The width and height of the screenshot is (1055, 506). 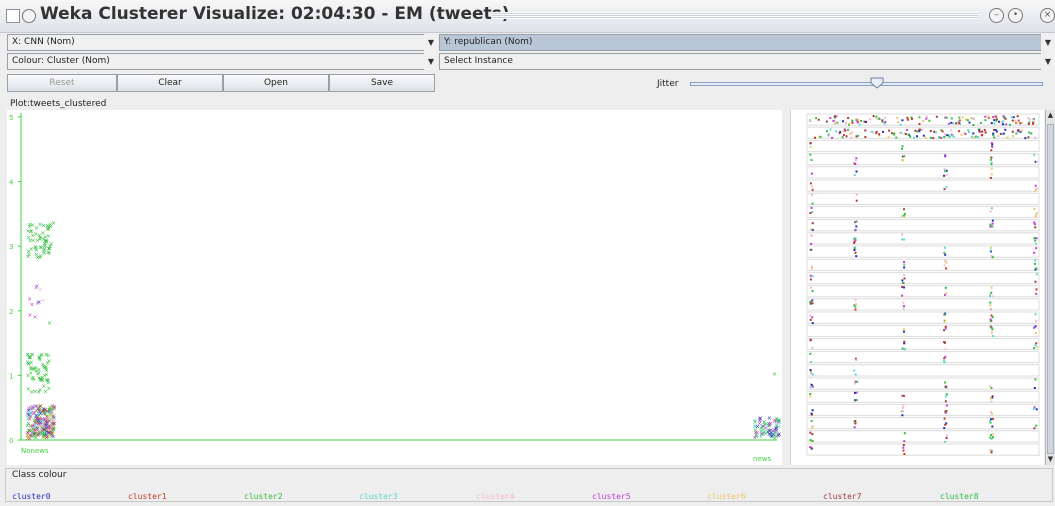 I want to click on legend-item: cluster4, so click(x=495, y=496).